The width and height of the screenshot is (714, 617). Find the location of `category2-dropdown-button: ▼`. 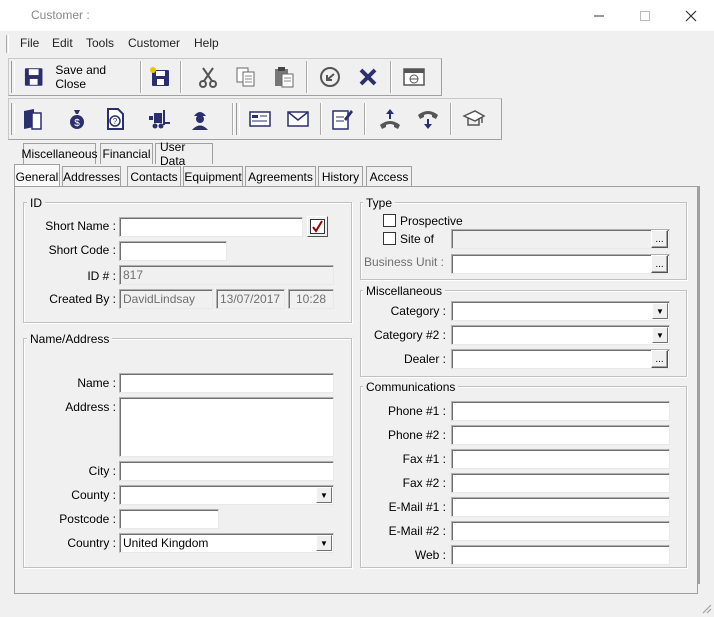

category2-dropdown-button: ▼ is located at coordinates (660, 335).